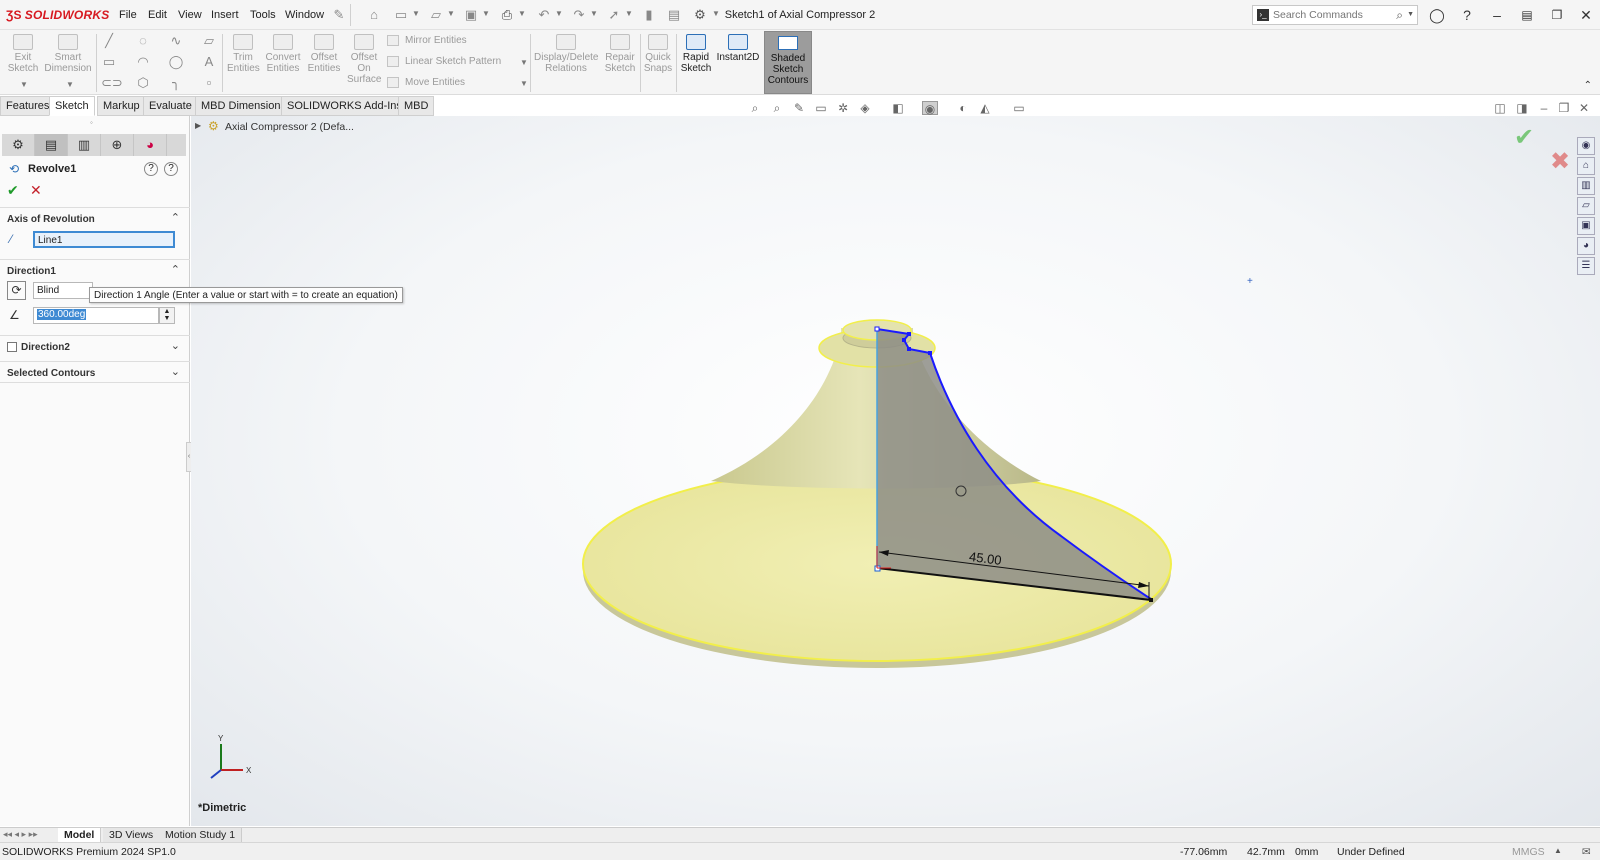  Describe the element at coordinates (170, 106) in the screenshot. I see `tab-evaluate: Evaluate` at that location.